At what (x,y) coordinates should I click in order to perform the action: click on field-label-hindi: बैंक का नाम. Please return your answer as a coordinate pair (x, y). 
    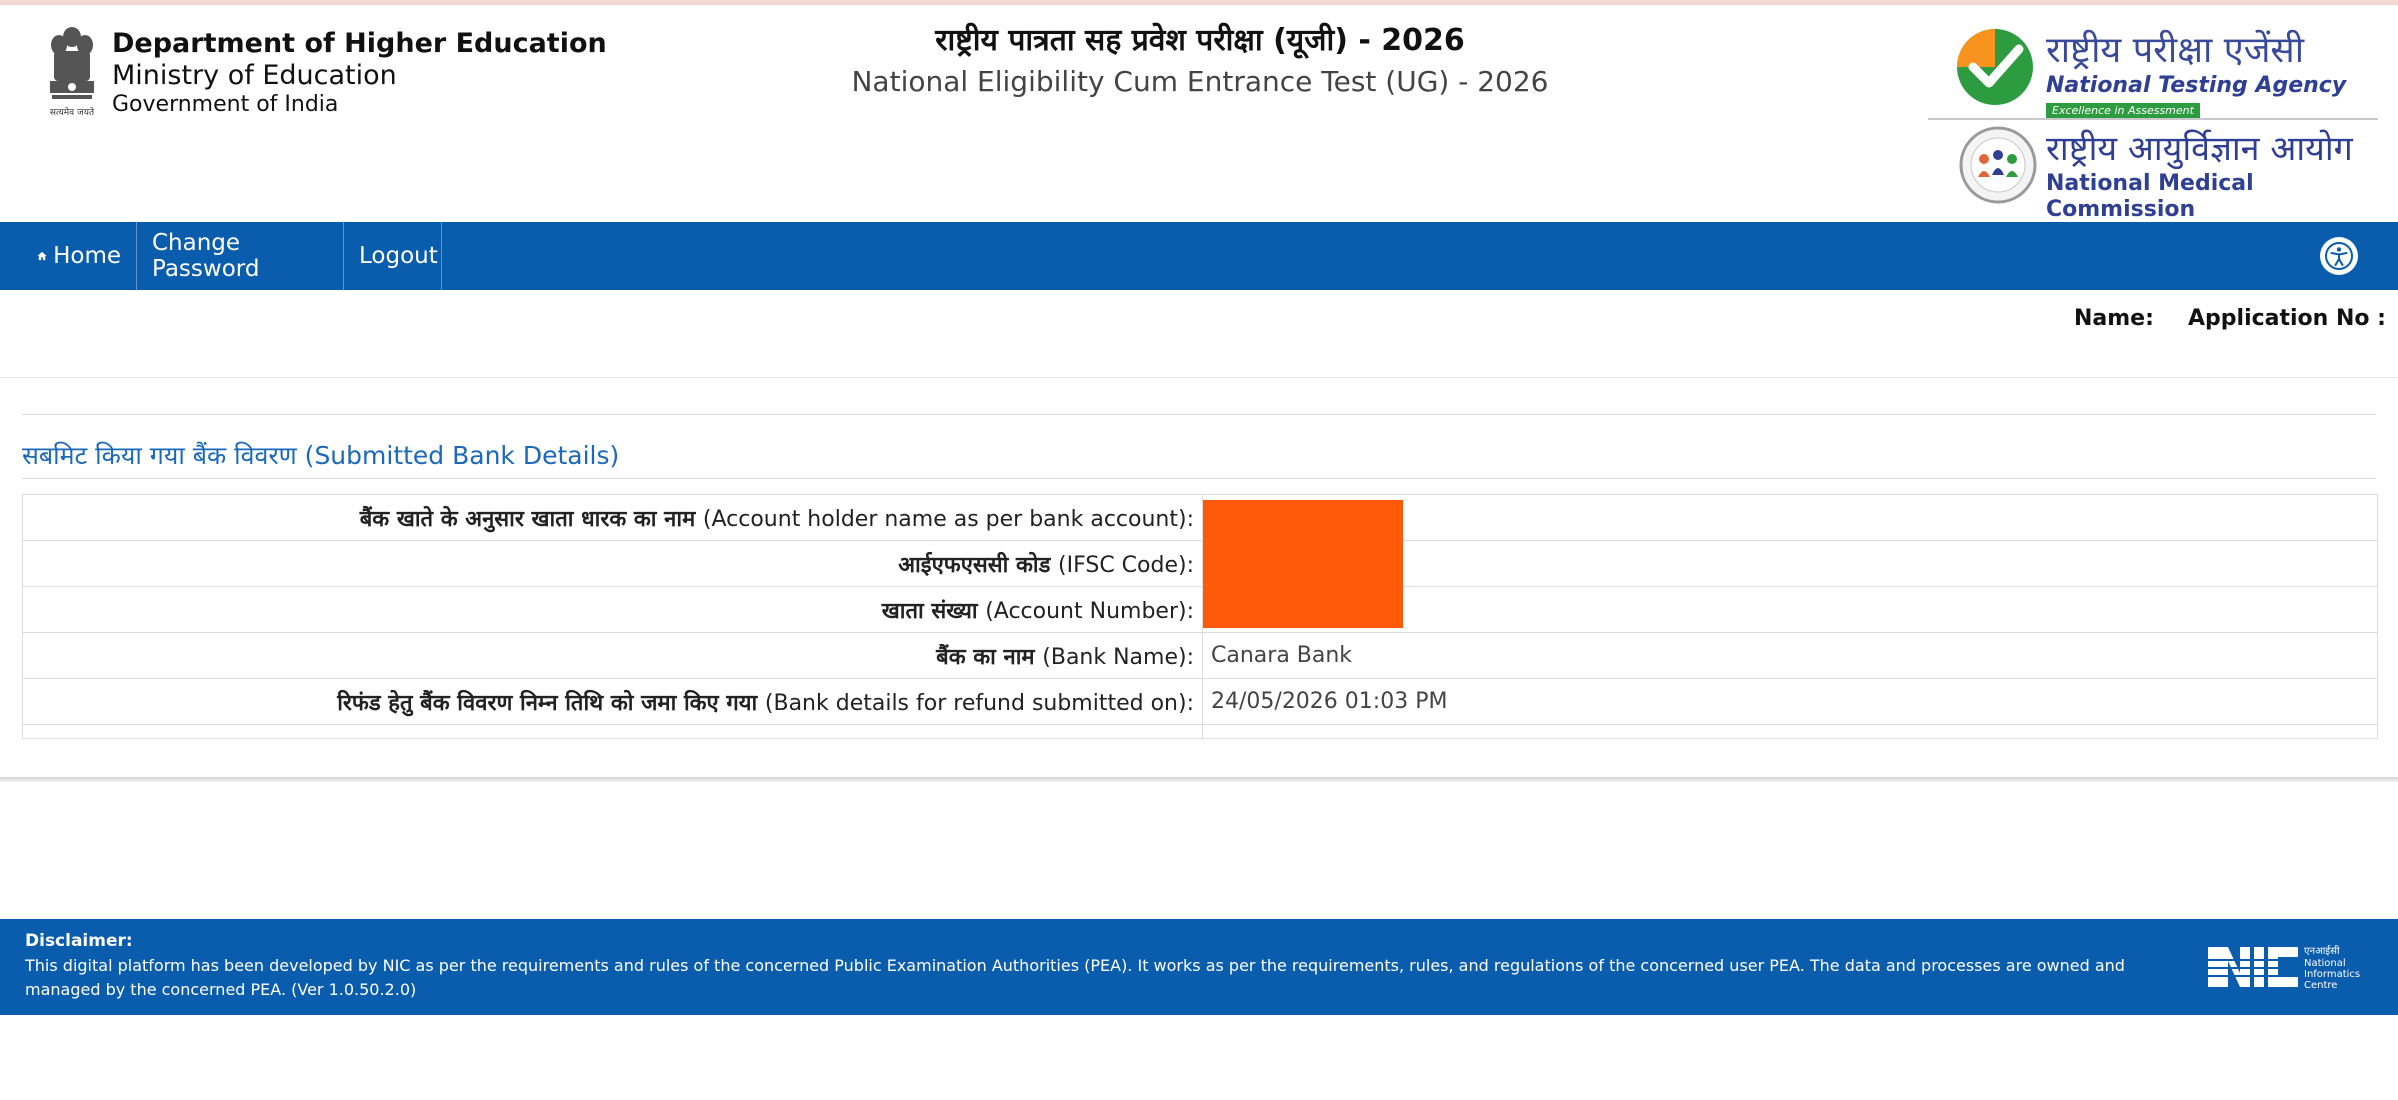
    Looking at the image, I should click on (985, 657).